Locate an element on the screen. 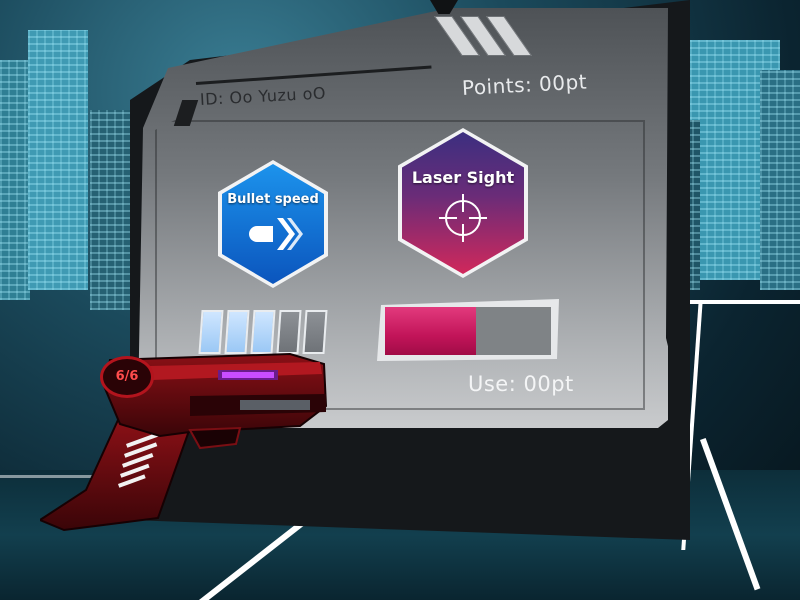 The image size is (800, 600). bullet-speed-icon is located at coordinates (276, 234).